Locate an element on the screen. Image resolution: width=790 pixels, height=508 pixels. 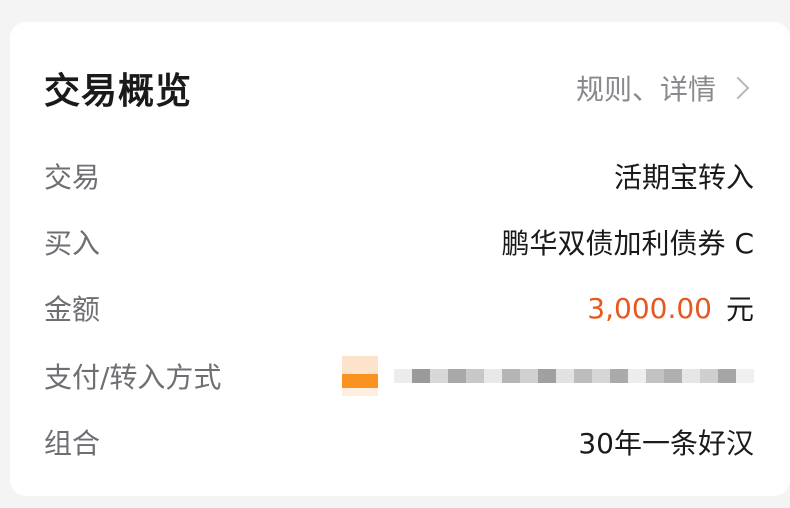
amount-unit: 元 is located at coordinates (739, 309).